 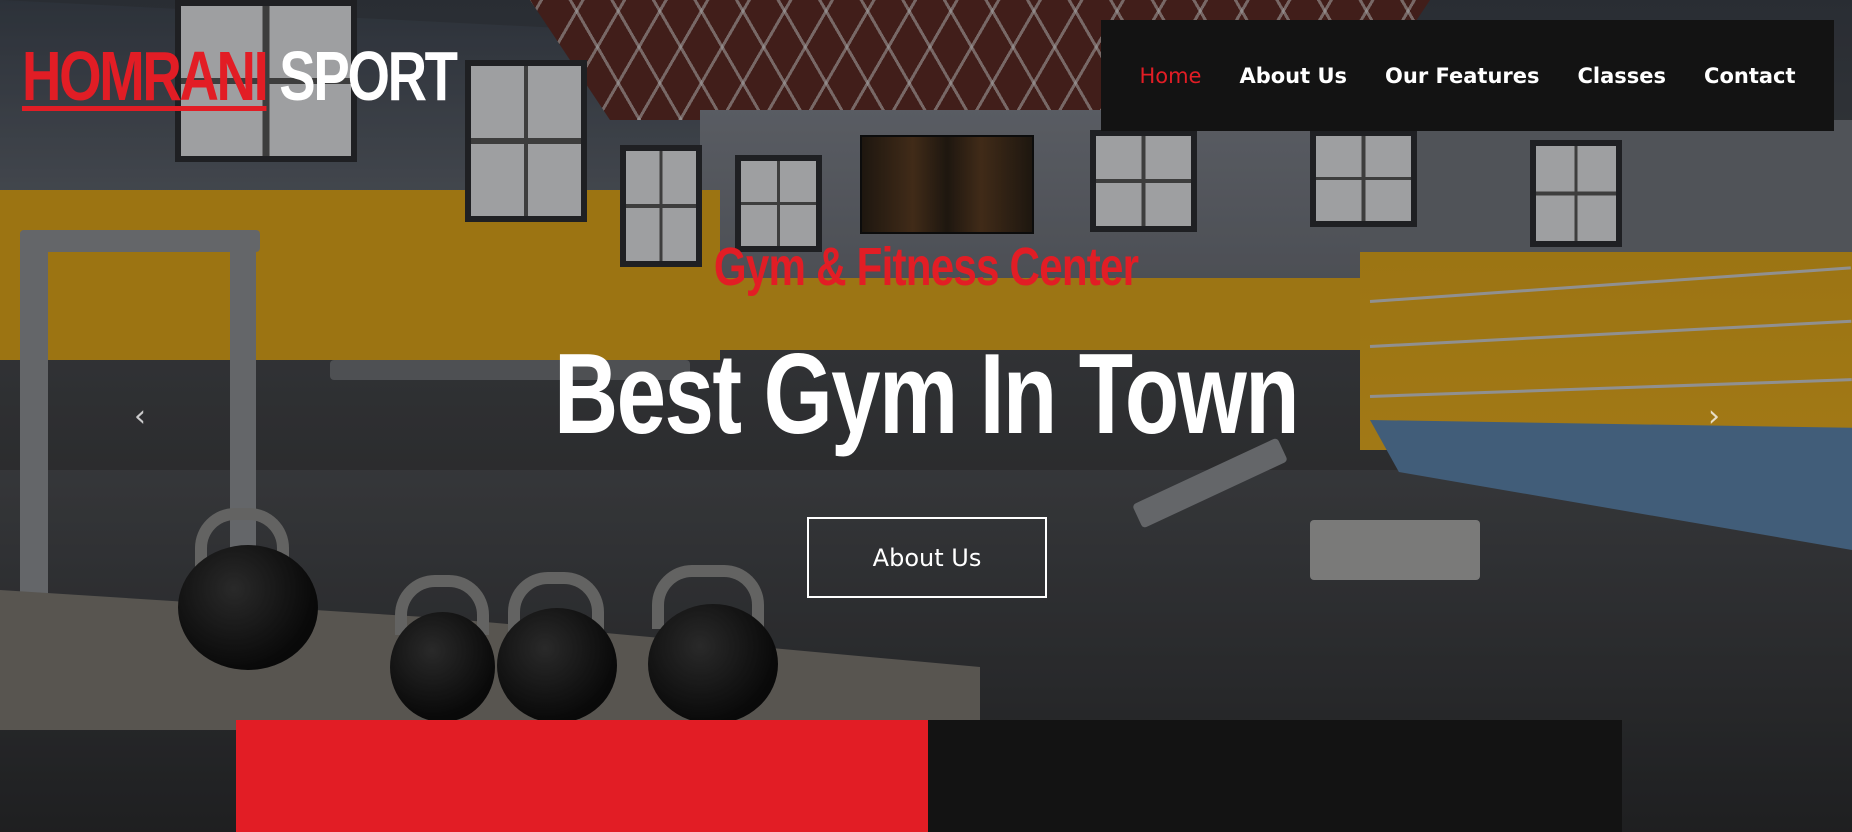 What do you see at coordinates (1275, 776) in the screenshot?
I see `feature-block-dark` at bounding box center [1275, 776].